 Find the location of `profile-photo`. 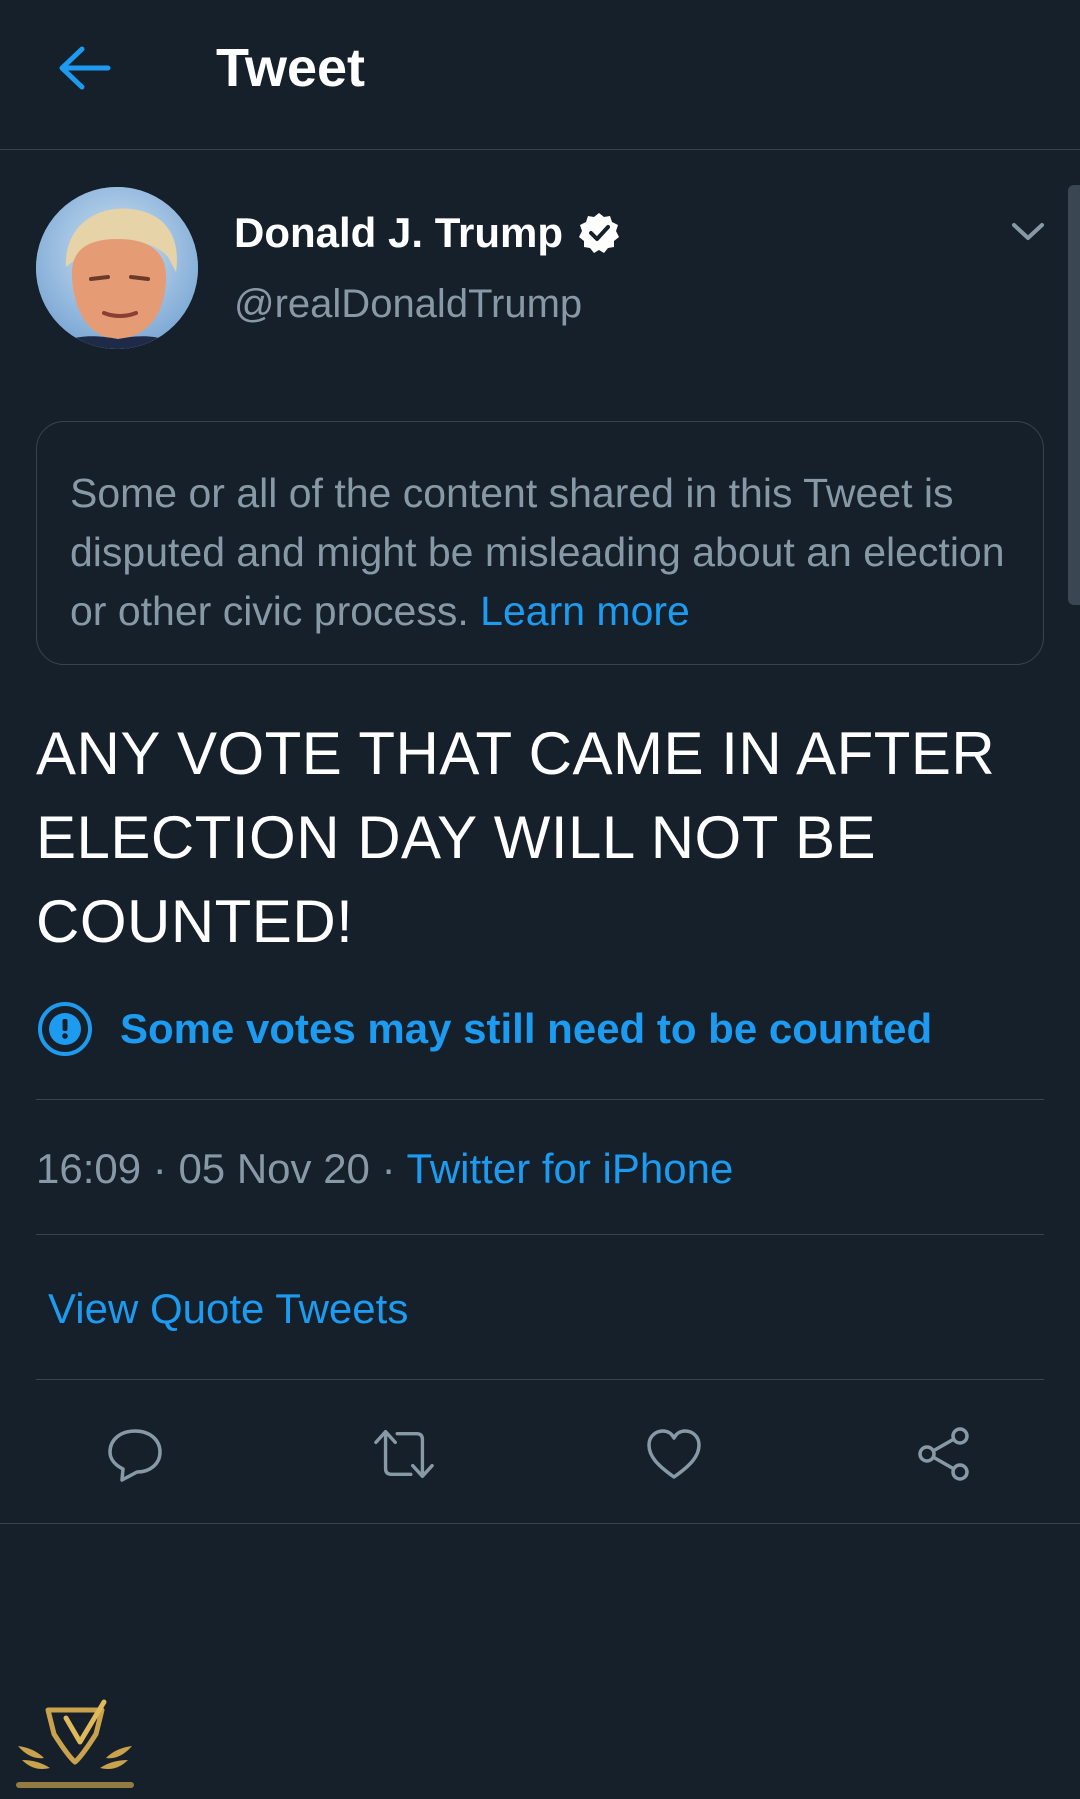

profile-photo is located at coordinates (117, 268).